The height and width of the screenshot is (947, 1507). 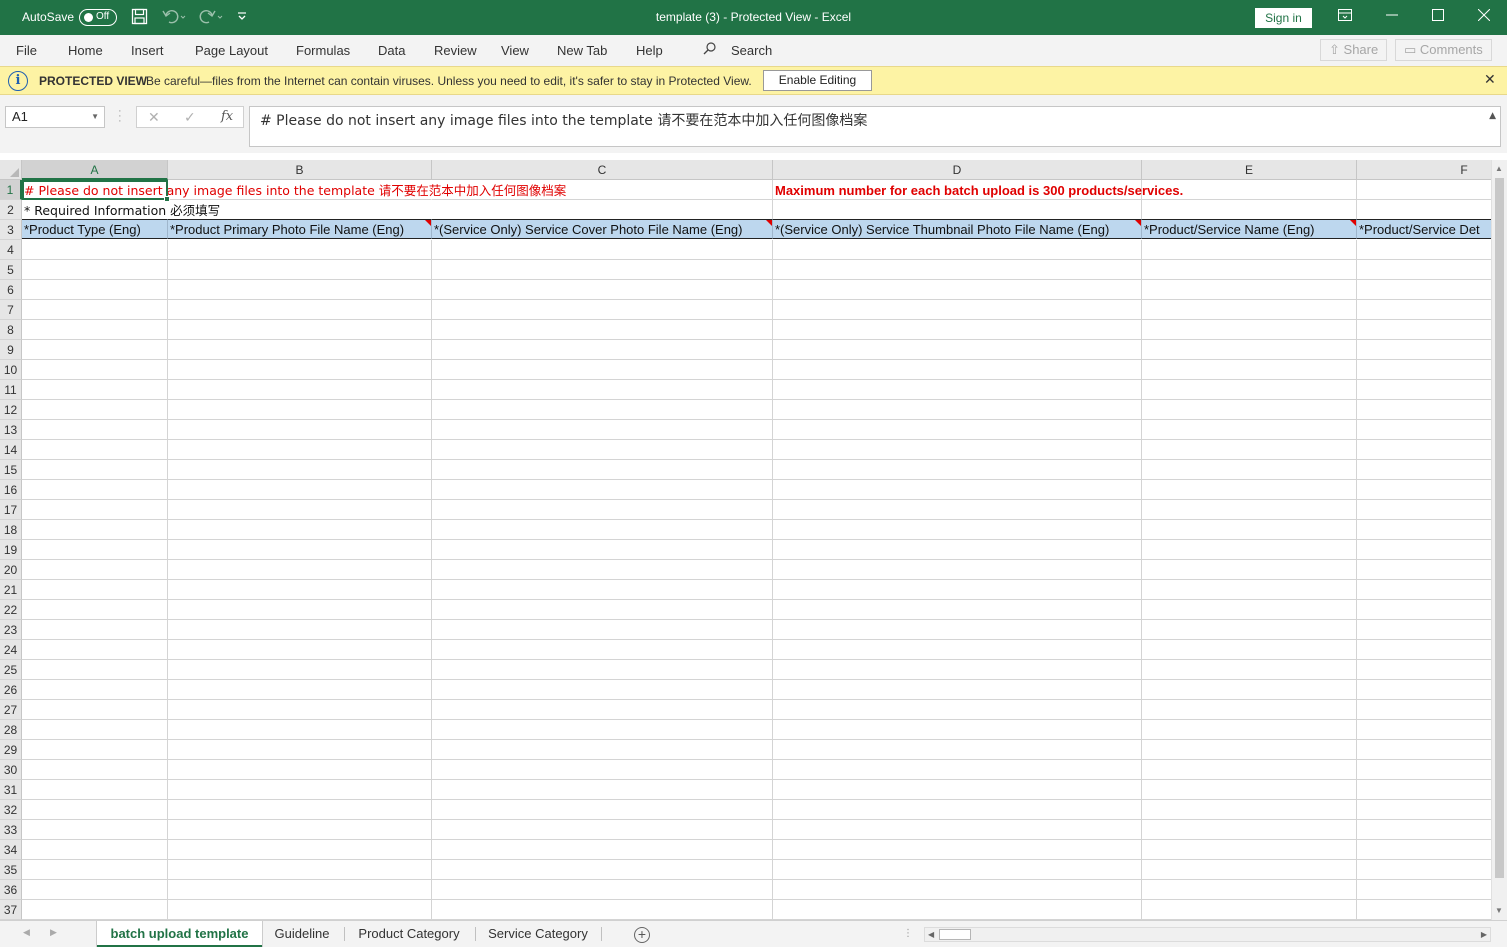 I want to click on header-cell-product-type: *Product Type (Eng), so click(x=95, y=229).